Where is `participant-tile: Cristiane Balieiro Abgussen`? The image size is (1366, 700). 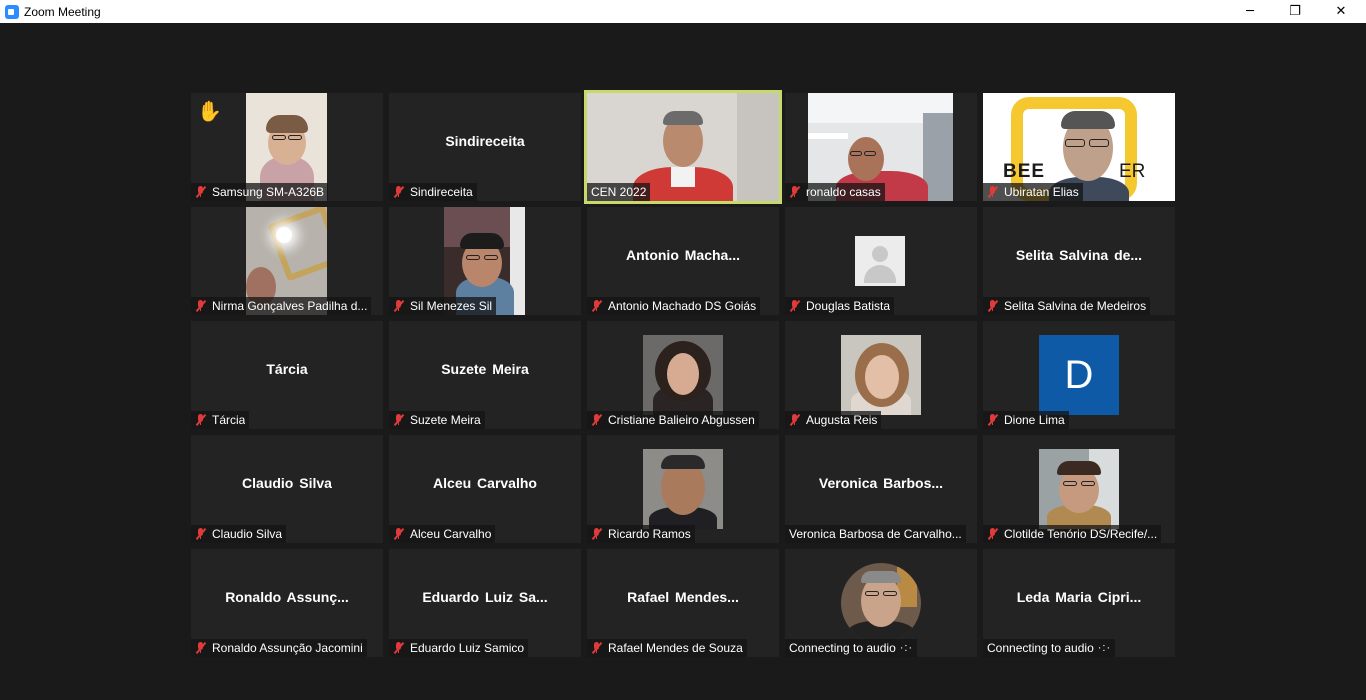 participant-tile: Cristiane Balieiro Abgussen is located at coordinates (683, 375).